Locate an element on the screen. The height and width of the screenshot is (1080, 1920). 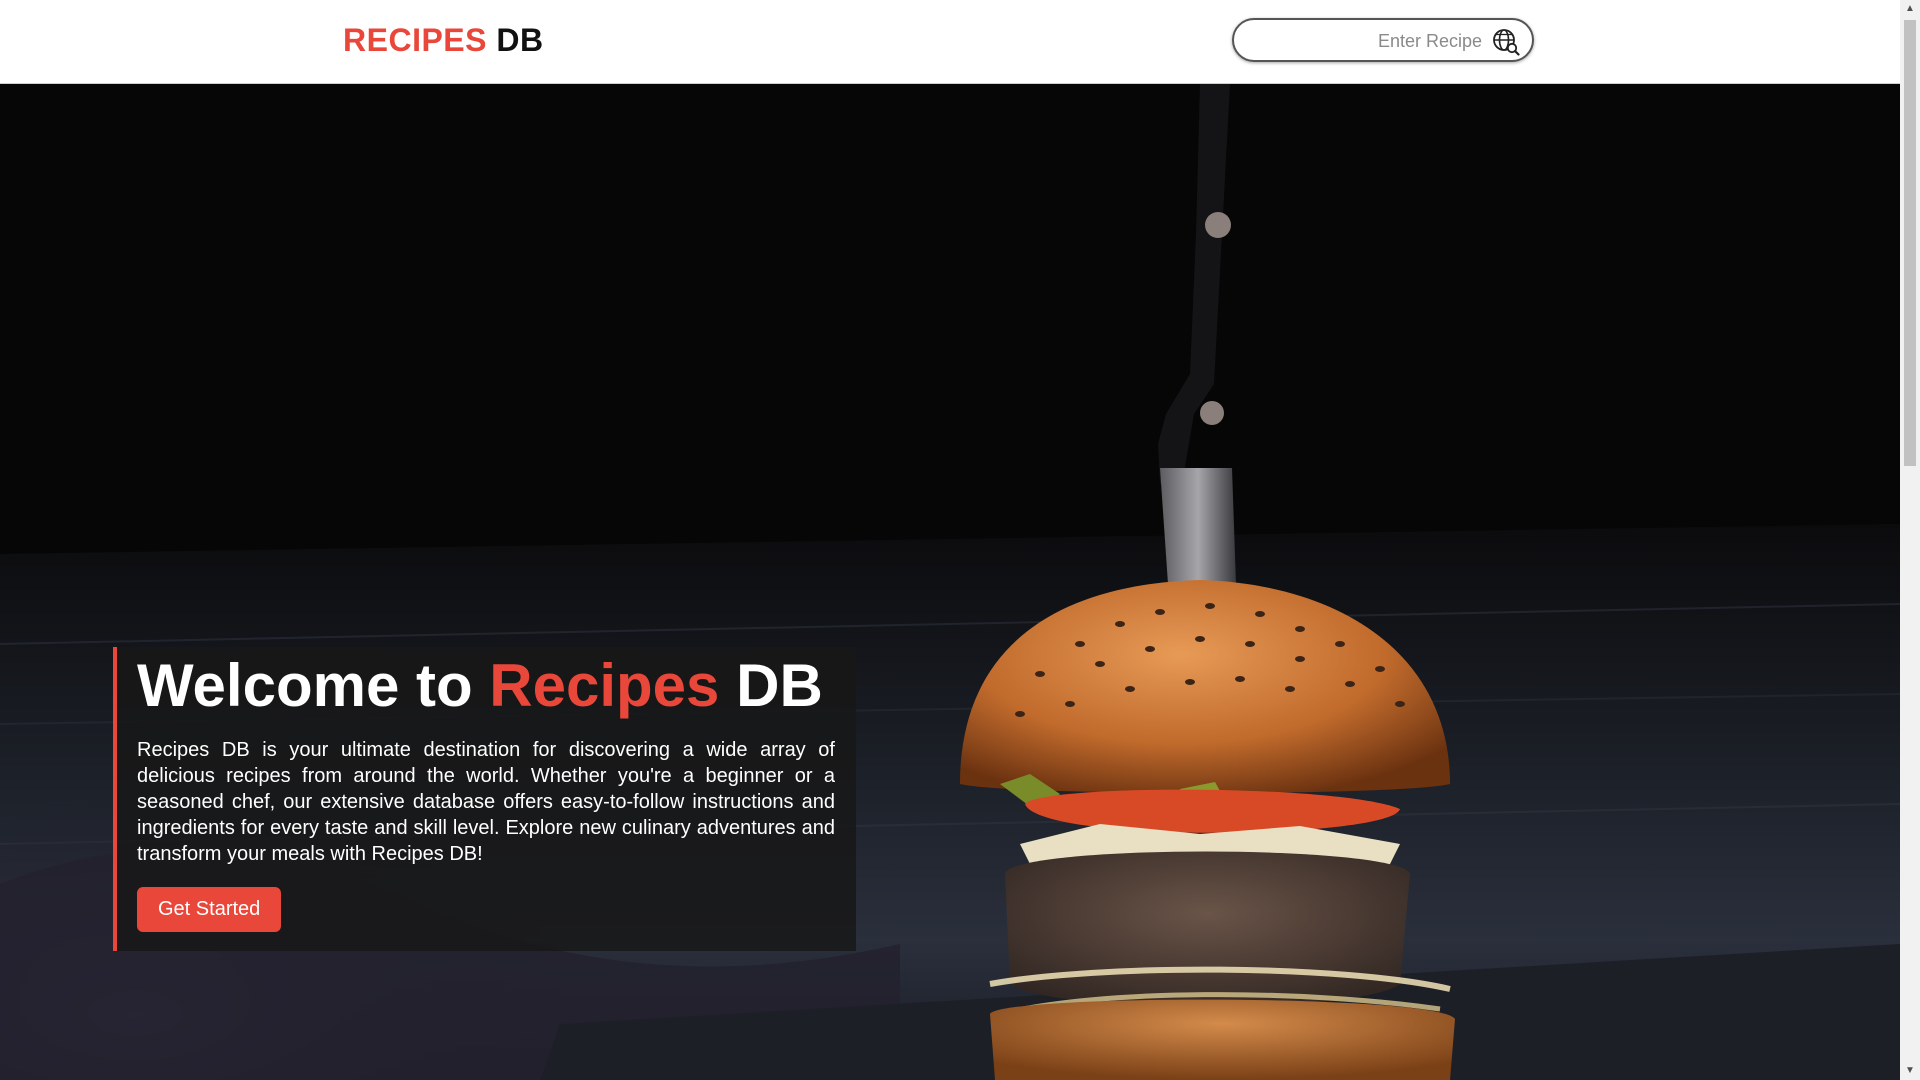
search-box is located at coordinates (1383, 40).